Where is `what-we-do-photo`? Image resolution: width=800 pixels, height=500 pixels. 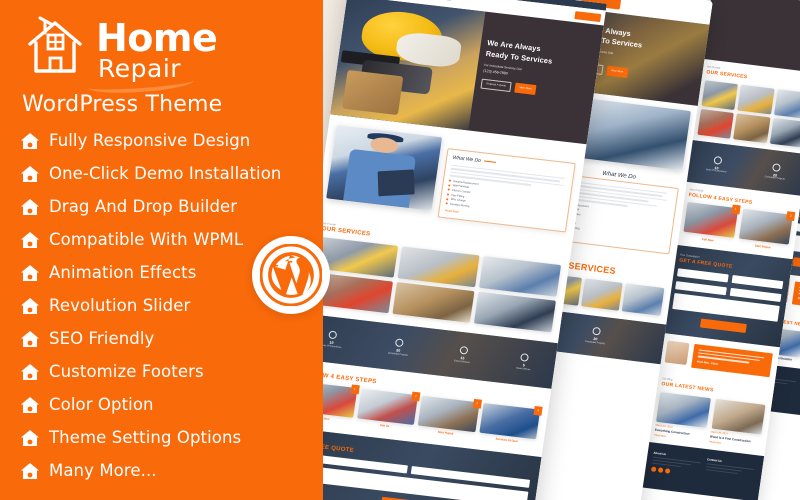
what-we-do-photo is located at coordinates (384, 168).